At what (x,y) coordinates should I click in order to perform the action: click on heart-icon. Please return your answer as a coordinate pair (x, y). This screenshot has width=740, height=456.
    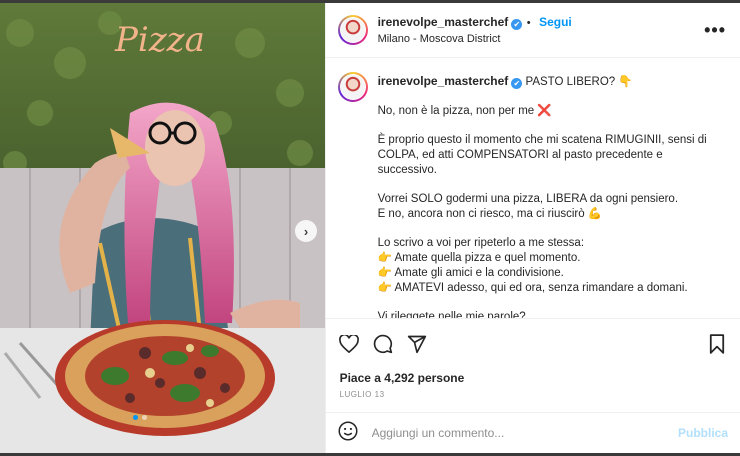
    Looking at the image, I should click on (349, 344).